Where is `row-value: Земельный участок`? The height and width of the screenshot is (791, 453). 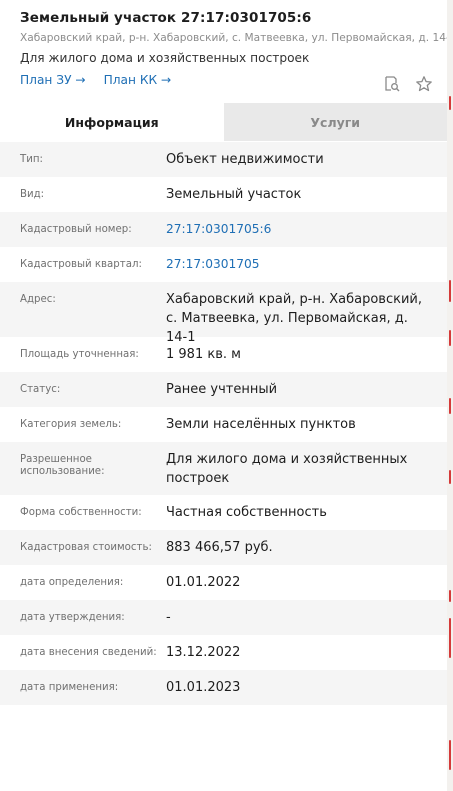
row-value: Земельный участок is located at coordinates (234, 194).